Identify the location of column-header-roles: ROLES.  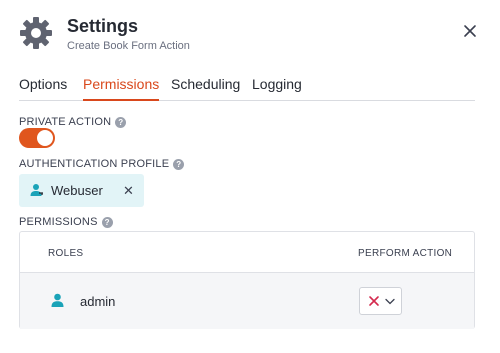
(66, 253).